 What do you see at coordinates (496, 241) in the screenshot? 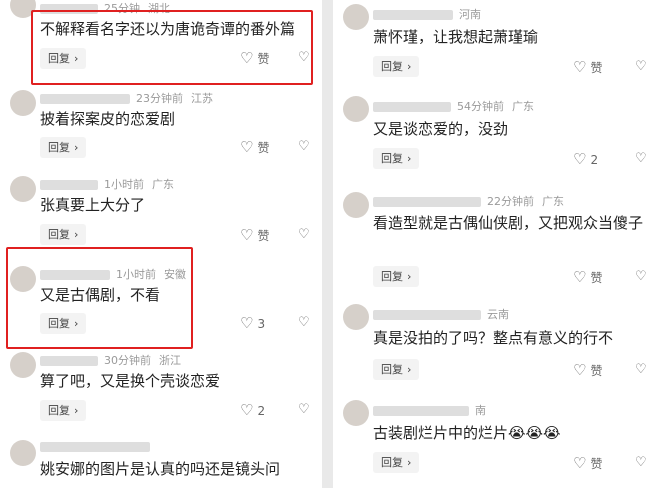
I see `comment-item: 22分钟前 广东 看造型就是古偶仙侠剧，又把观众当傻子 回复 › ♡ 赞 ♡` at bounding box center [496, 241].